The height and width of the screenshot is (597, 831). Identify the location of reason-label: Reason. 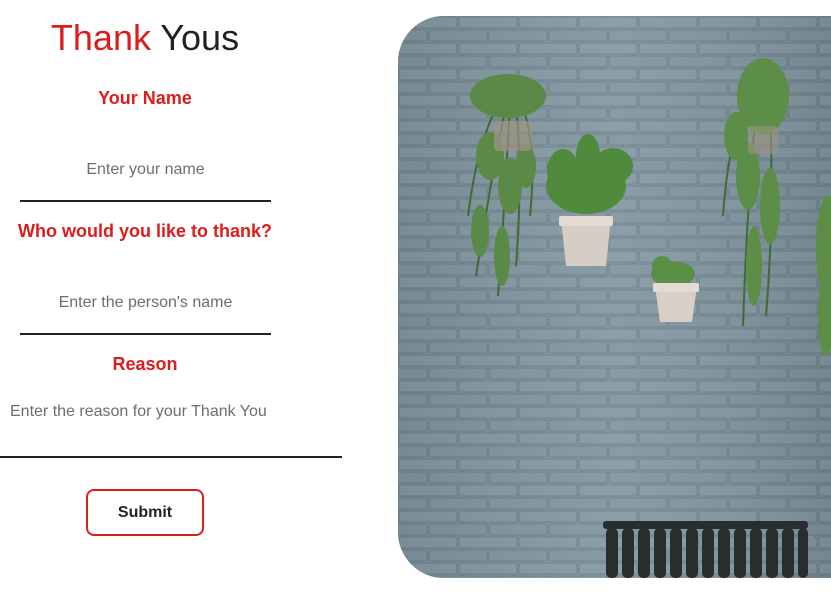
(145, 364).